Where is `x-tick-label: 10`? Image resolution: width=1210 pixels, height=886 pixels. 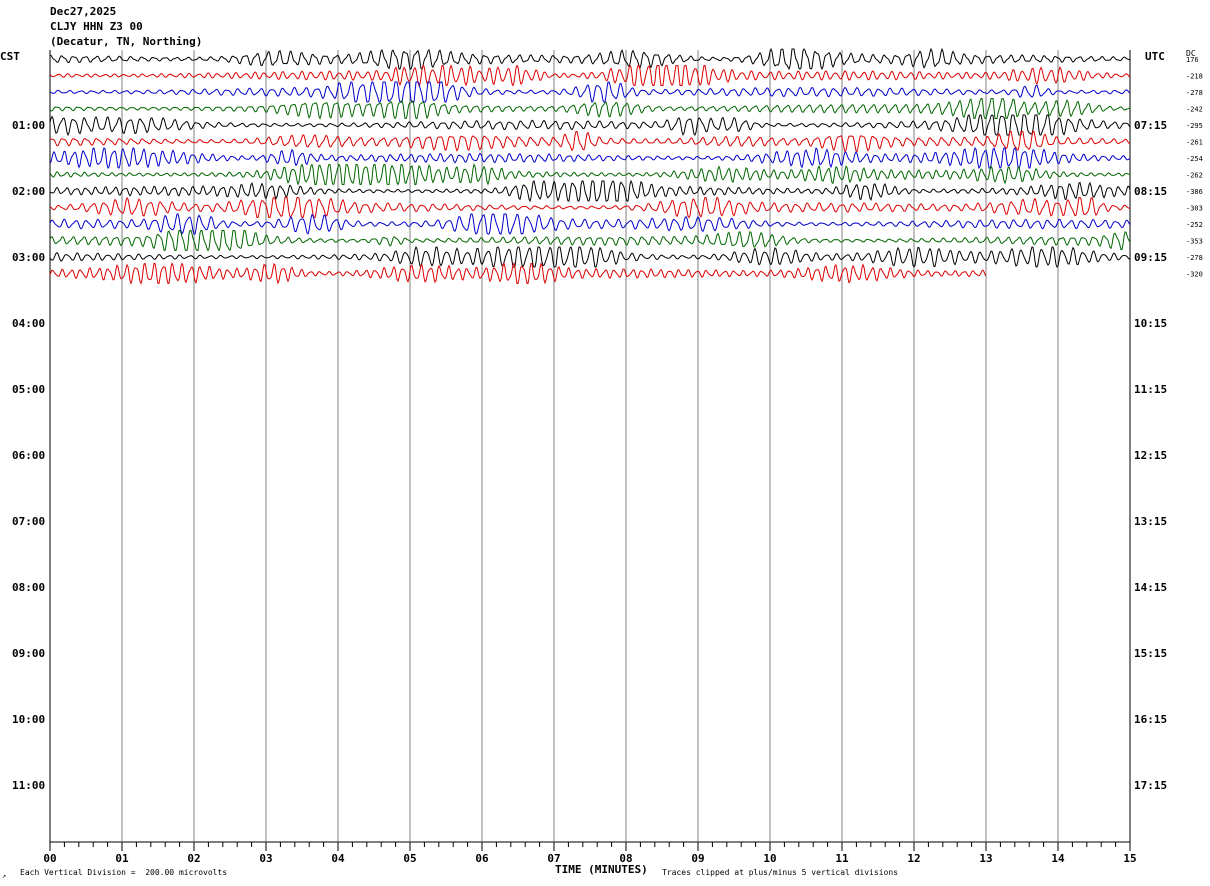
x-tick-label: 10 is located at coordinates (769, 858).